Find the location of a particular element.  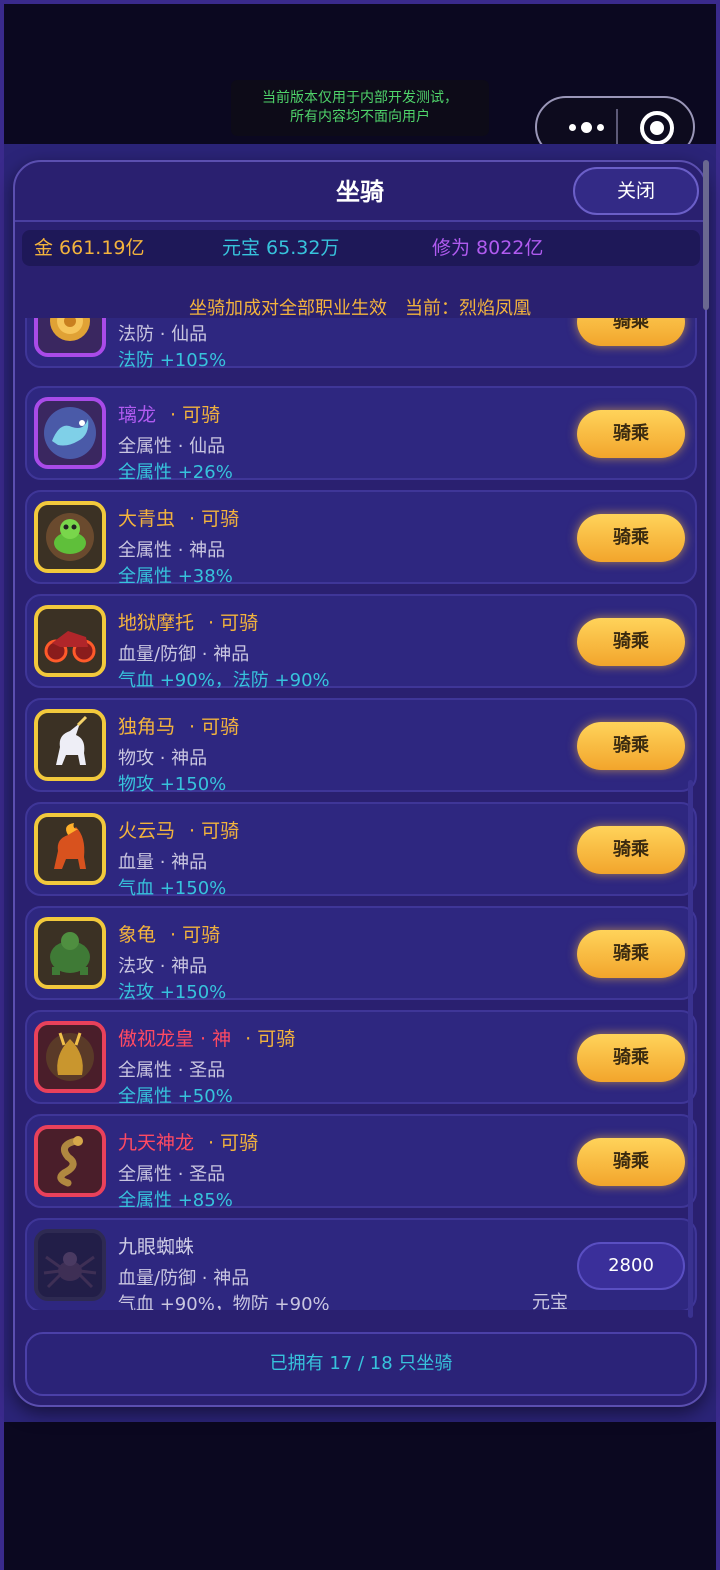

list-item: 法防 · 仙品 法防 +105% 骑乘 is located at coordinates (361, 344).